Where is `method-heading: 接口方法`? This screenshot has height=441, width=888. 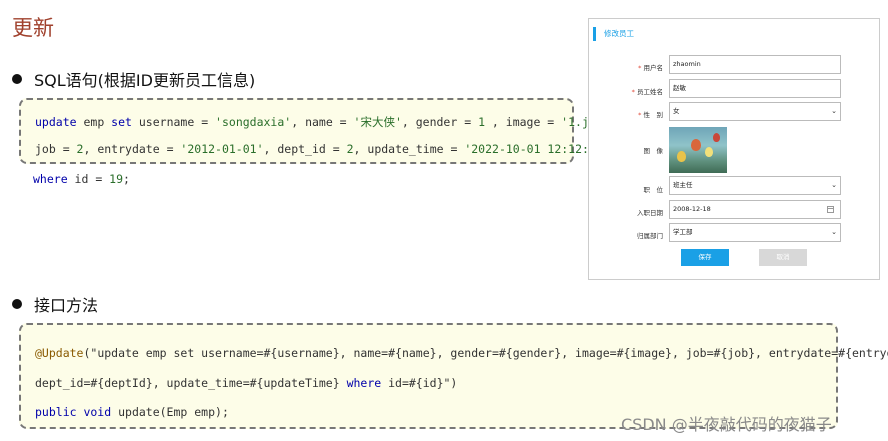
method-heading: 接口方法 is located at coordinates (55, 304).